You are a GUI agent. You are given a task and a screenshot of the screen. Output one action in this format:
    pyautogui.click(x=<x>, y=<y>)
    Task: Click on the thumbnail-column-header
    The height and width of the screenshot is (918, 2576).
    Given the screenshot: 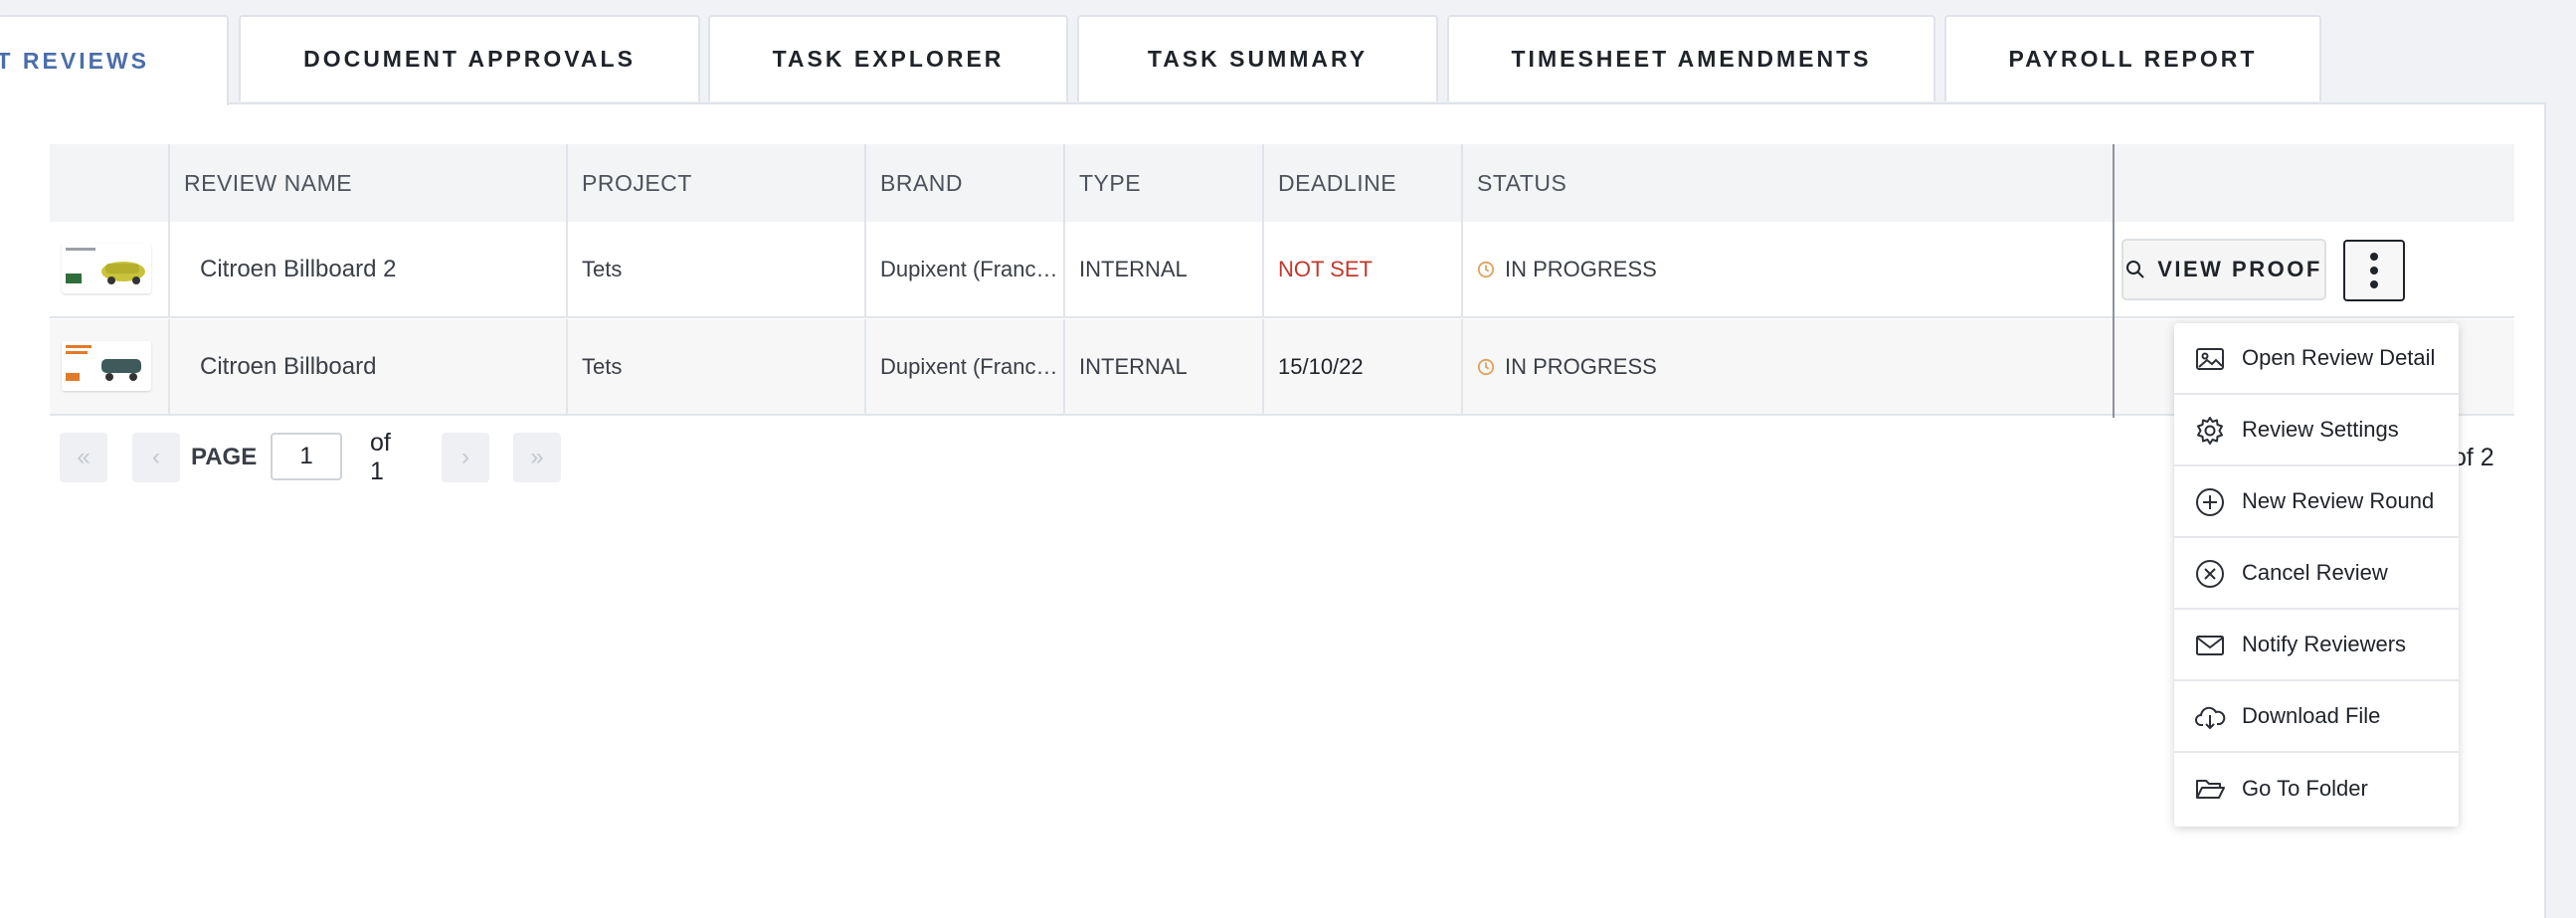 What is the action you would take?
    pyautogui.click(x=109, y=183)
    